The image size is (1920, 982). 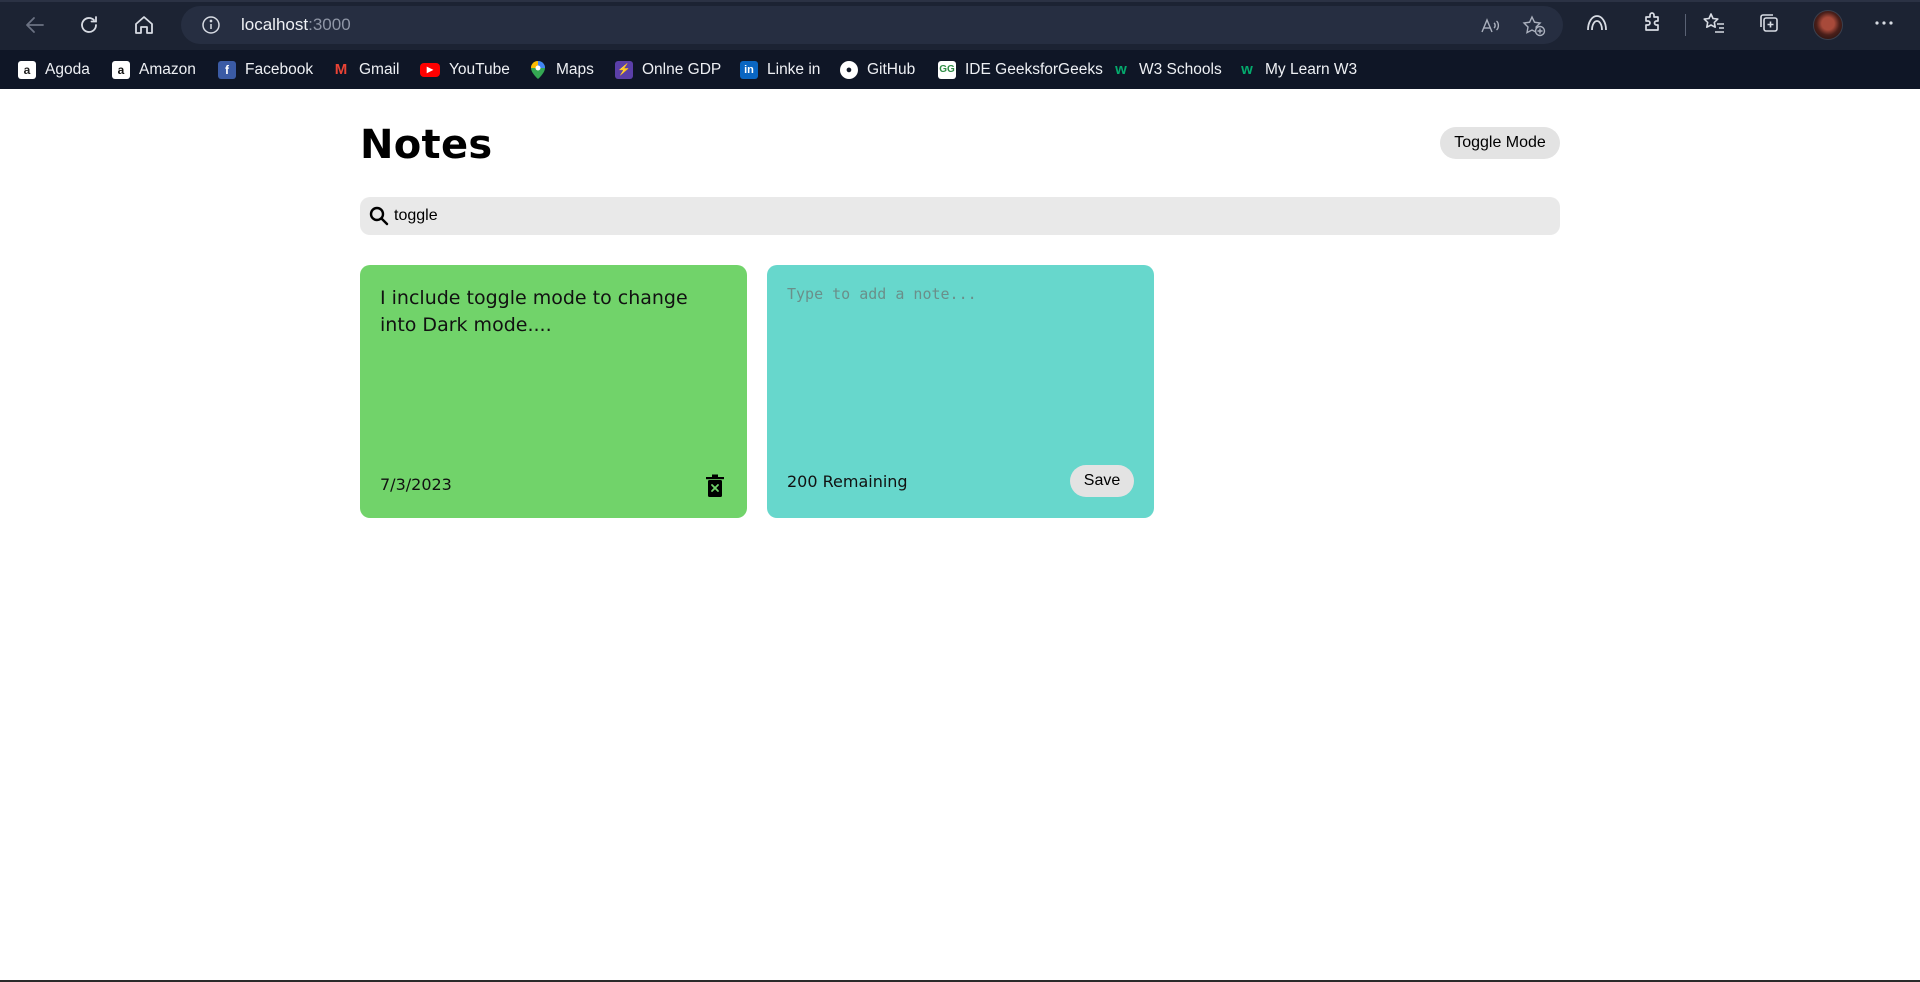 I want to click on search-input, so click(x=969, y=216).